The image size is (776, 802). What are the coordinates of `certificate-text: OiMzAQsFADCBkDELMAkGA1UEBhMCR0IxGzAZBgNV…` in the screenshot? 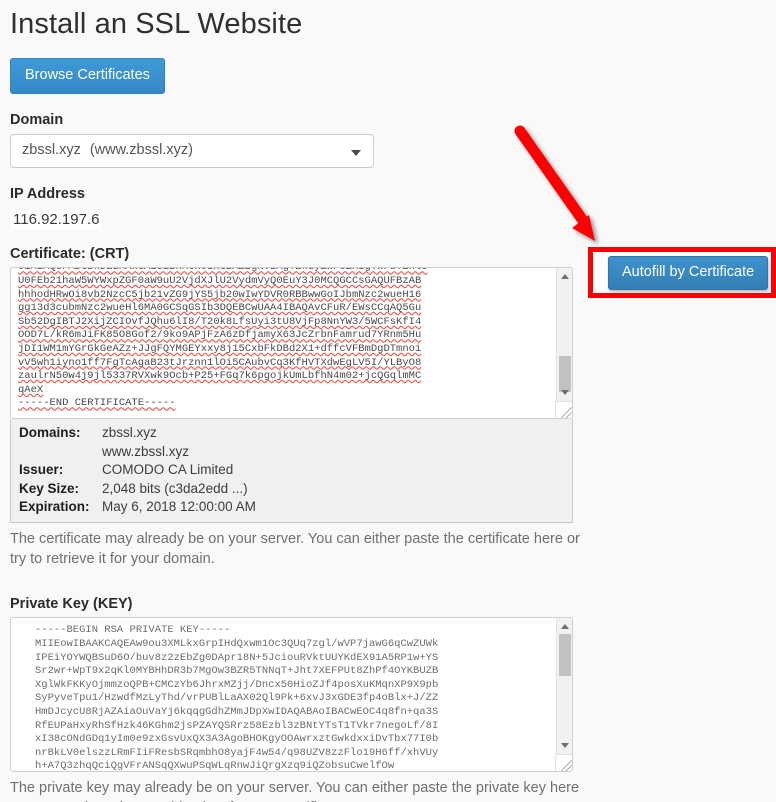 It's located at (223, 338).